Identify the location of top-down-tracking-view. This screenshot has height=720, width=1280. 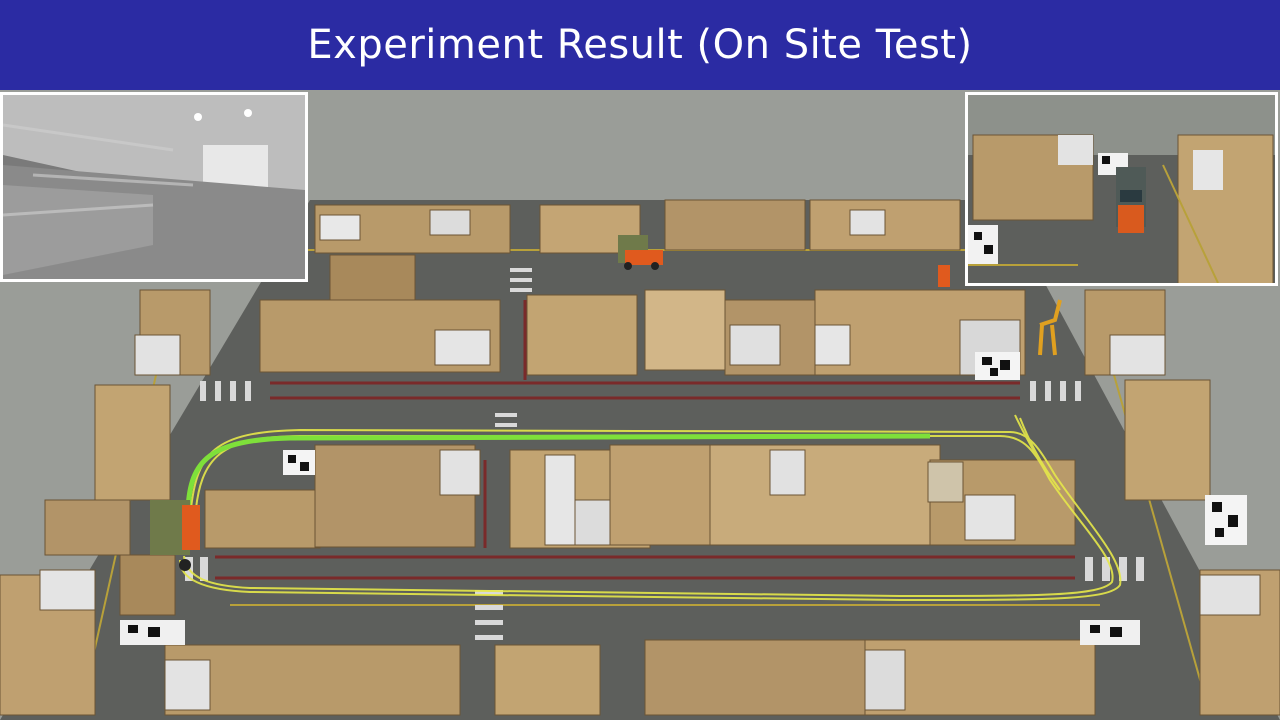
(1121, 189).